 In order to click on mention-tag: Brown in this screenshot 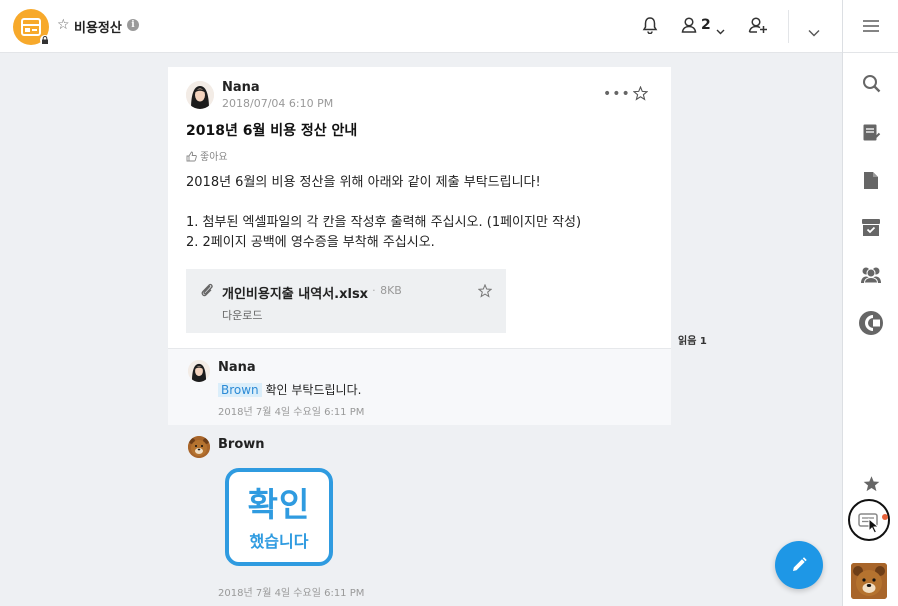, I will do `click(240, 390)`.